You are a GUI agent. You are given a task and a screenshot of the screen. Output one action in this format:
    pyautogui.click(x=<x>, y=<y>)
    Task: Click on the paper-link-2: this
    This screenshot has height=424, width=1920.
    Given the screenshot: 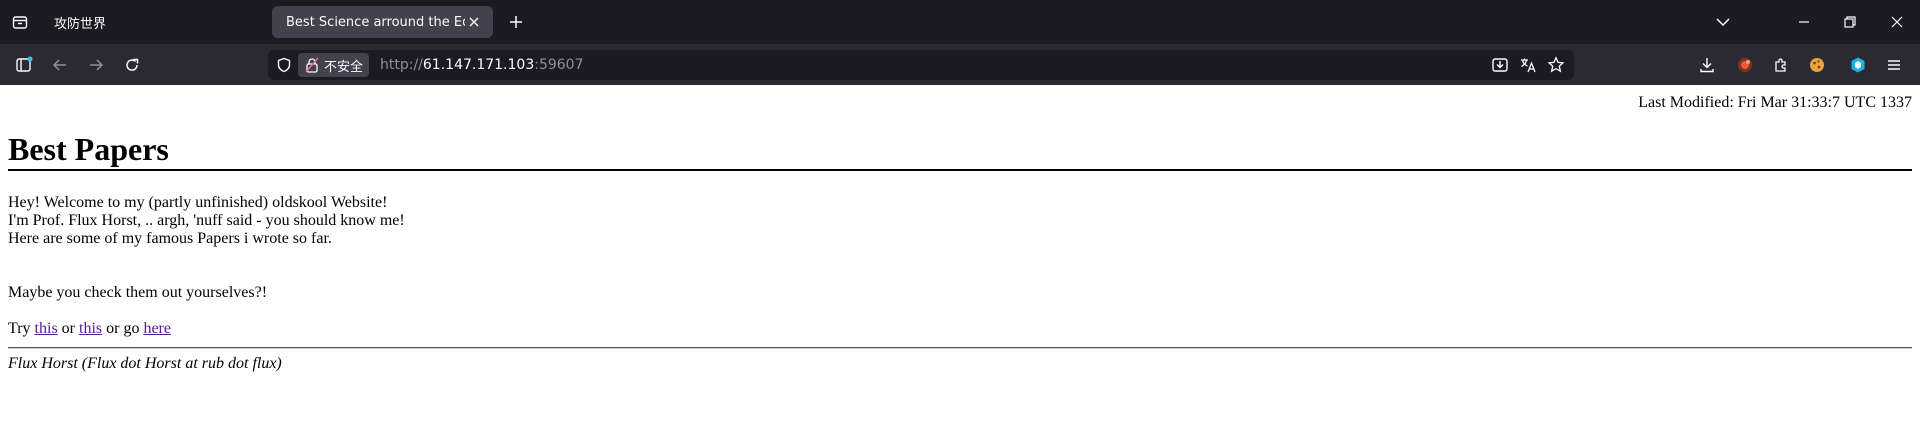 What is the action you would take?
    pyautogui.click(x=90, y=328)
    